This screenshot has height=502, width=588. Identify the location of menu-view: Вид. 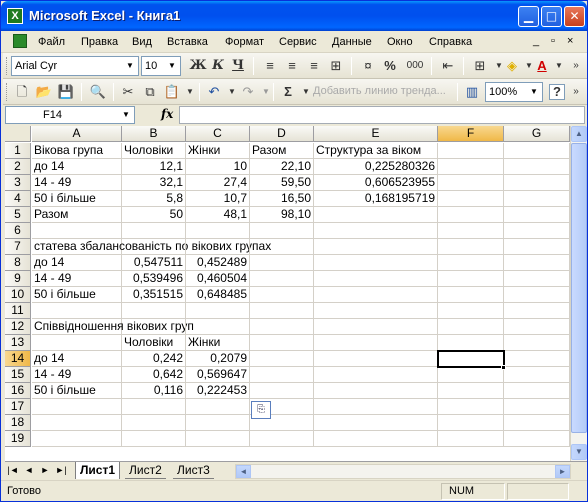
(142, 42).